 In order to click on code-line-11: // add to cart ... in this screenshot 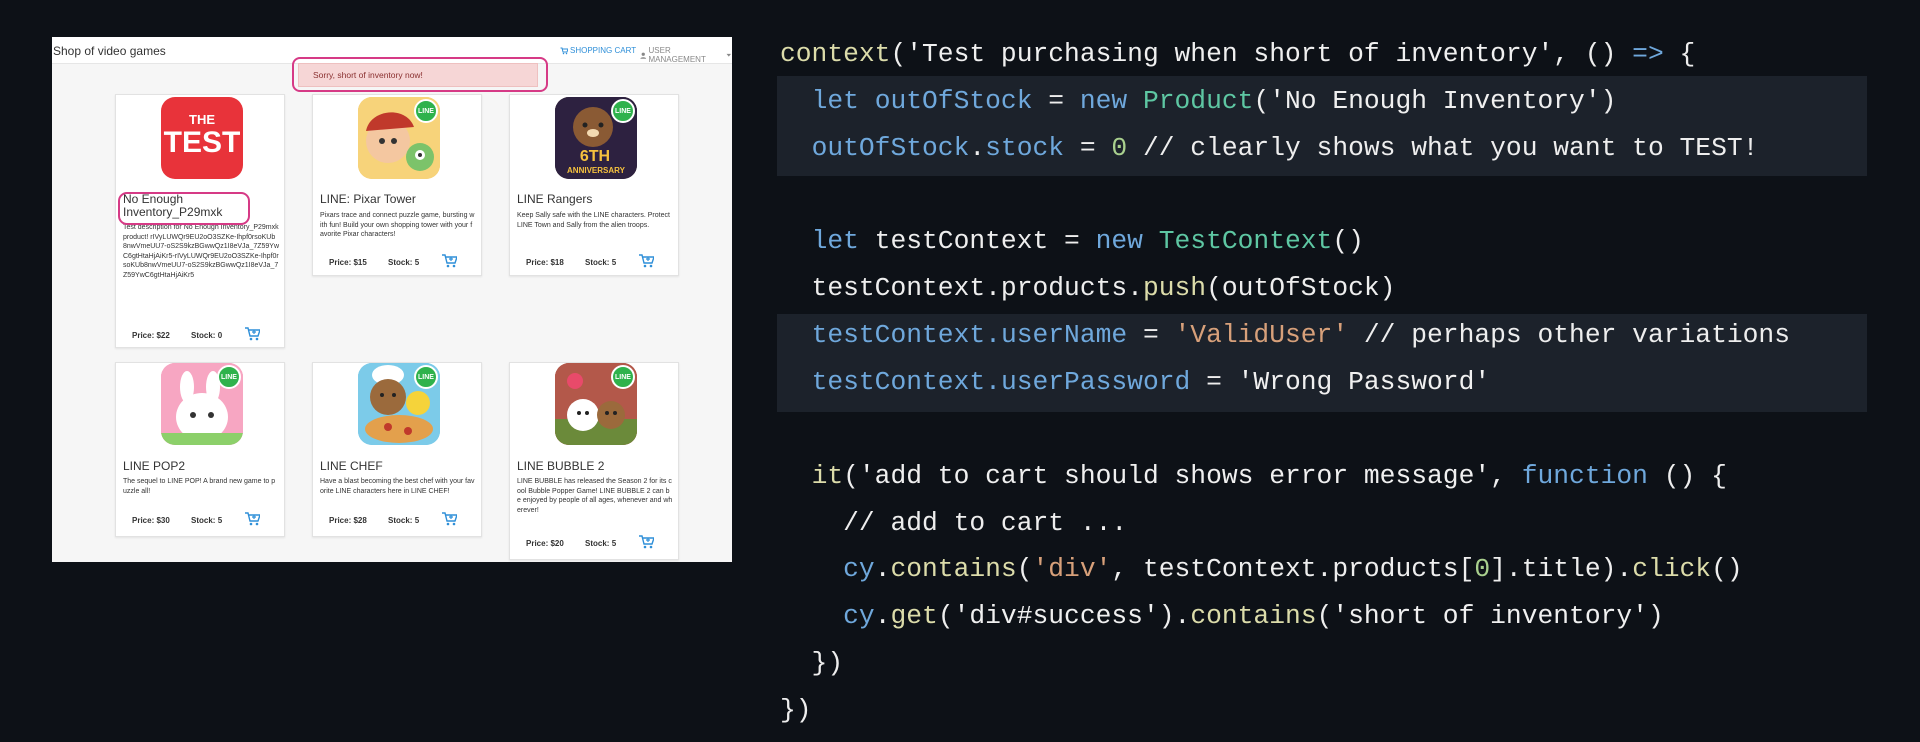, I will do `click(954, 523)`.